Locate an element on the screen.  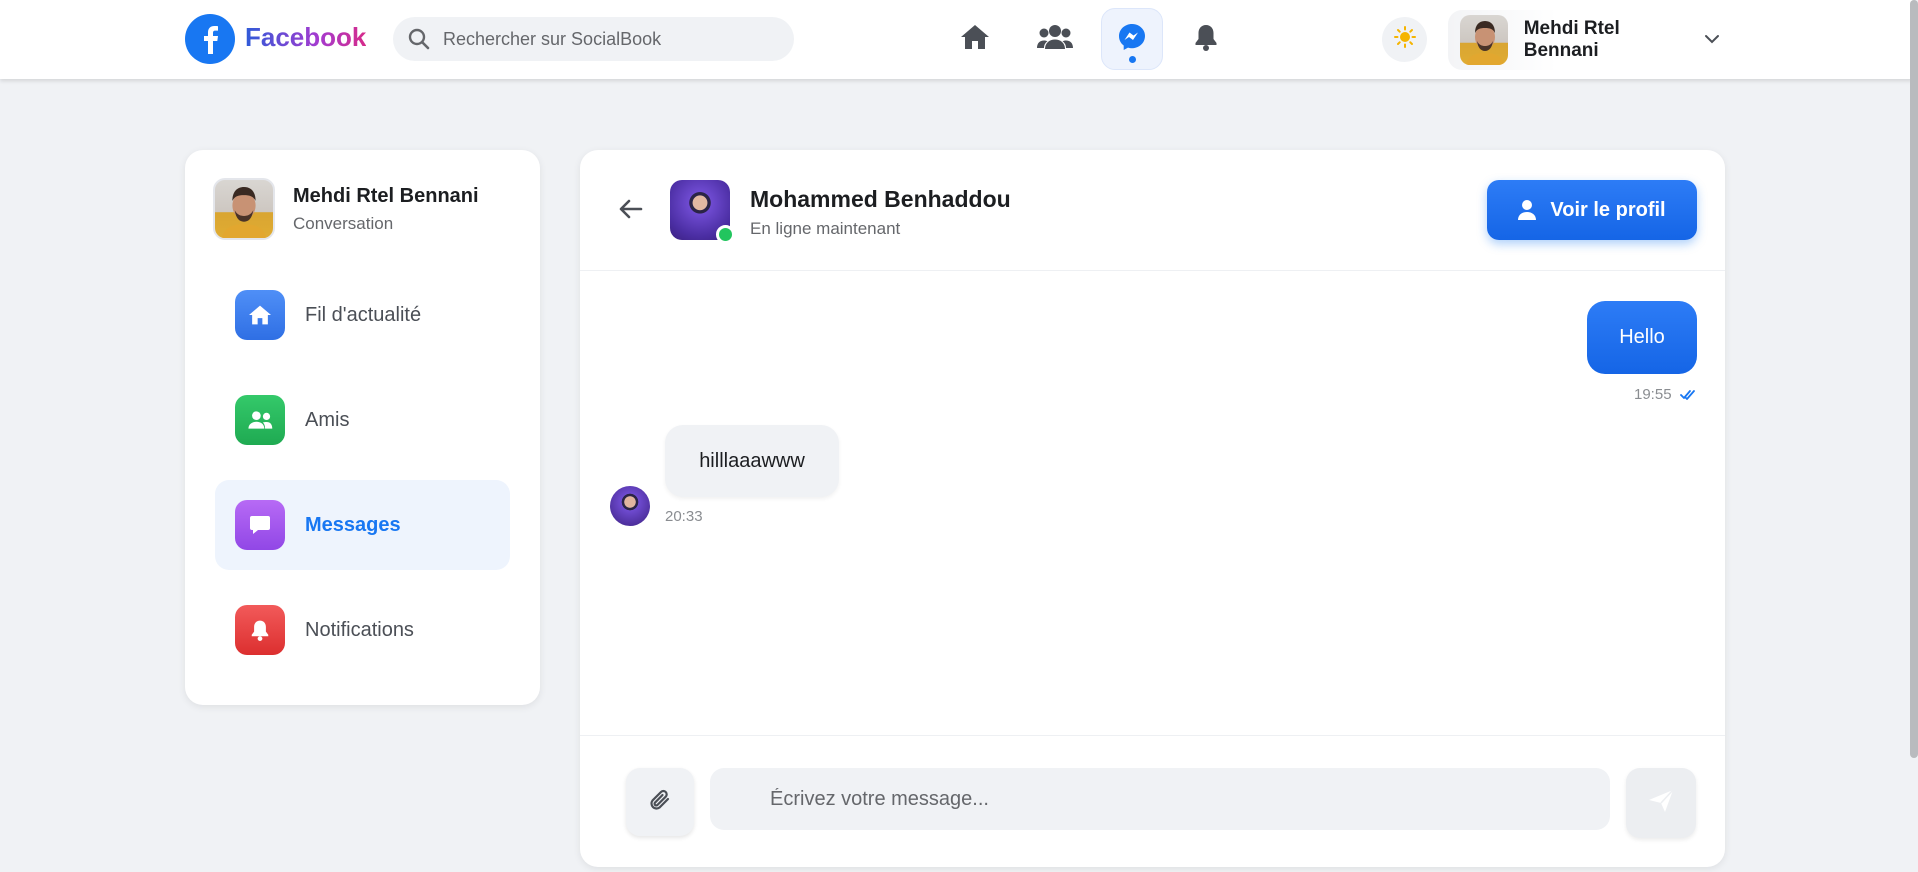
chevron-down-icon is located at coordinates (1712, 40).